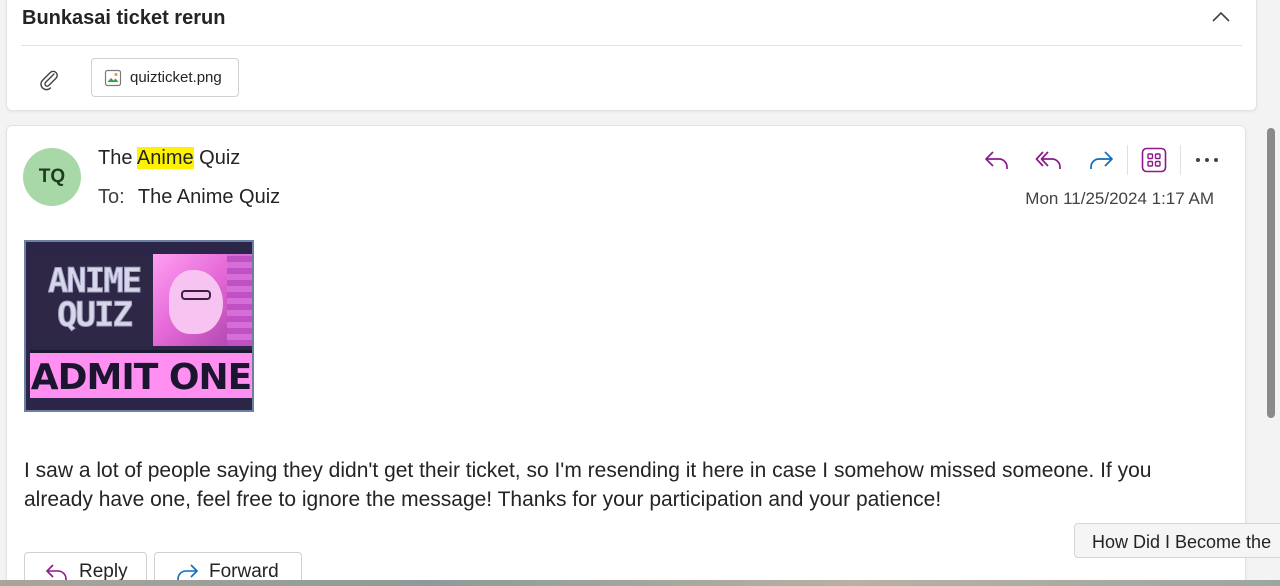 The height and width of the screenshot is (586, 1280). What do you see at coordinates (631, 45) in the screenshot?
I see `divider` at bounding box center [631, 45].